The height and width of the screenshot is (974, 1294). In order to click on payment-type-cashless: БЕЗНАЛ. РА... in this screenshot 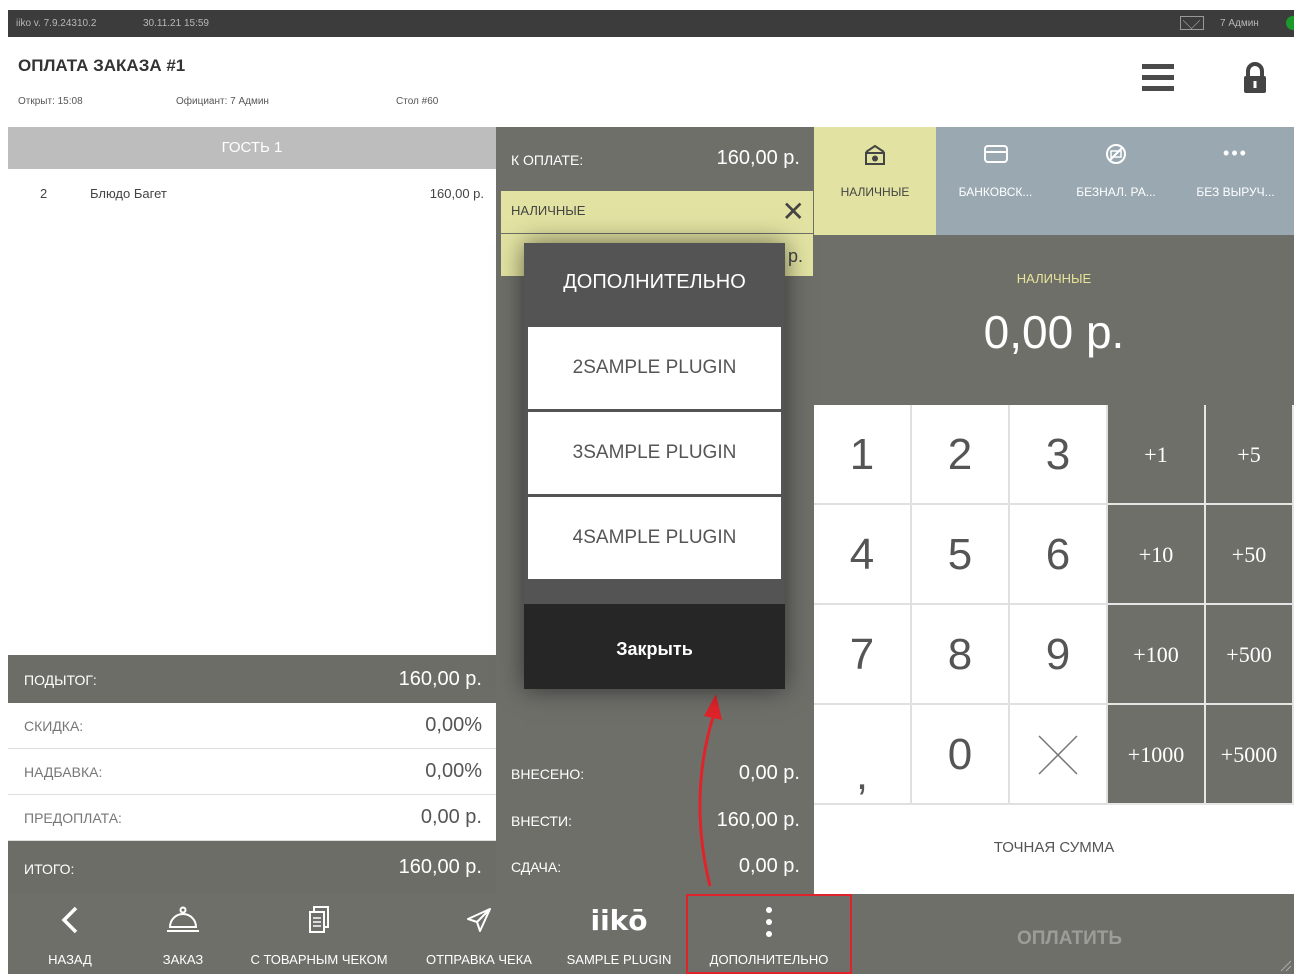, I will do `click(1116, 181)`.